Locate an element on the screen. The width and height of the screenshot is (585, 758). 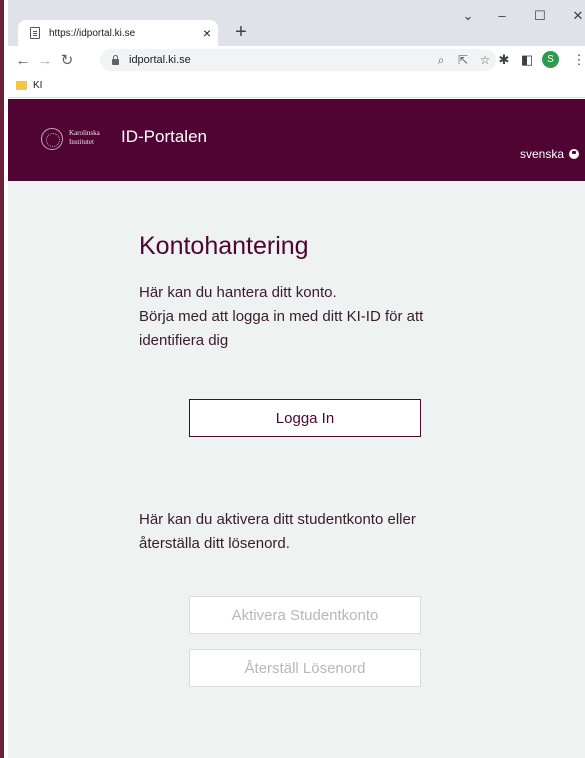
logo-line-1: Karolinska is located at coordinates (84, 133).